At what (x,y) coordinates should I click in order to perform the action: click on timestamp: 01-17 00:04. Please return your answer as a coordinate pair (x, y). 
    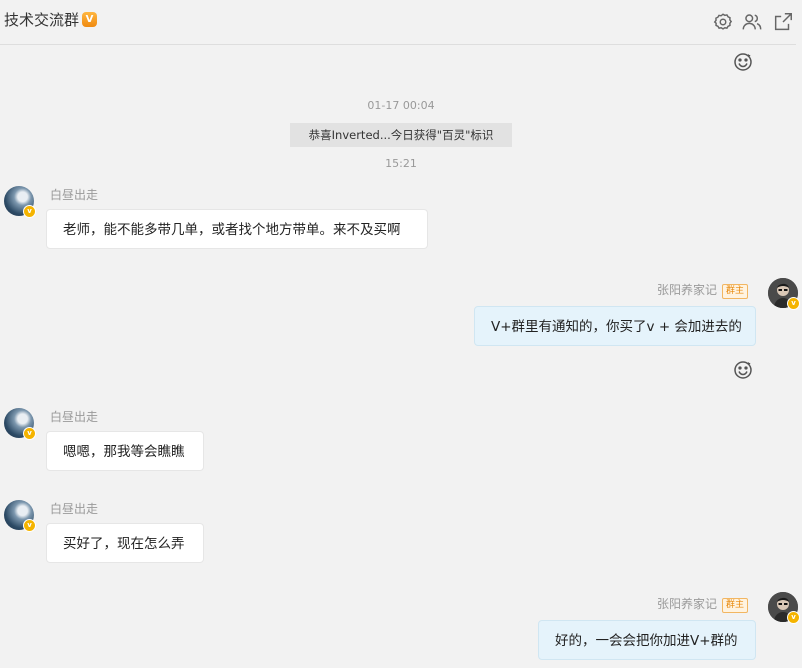
    Looking at the image, I should click on (401, 105).